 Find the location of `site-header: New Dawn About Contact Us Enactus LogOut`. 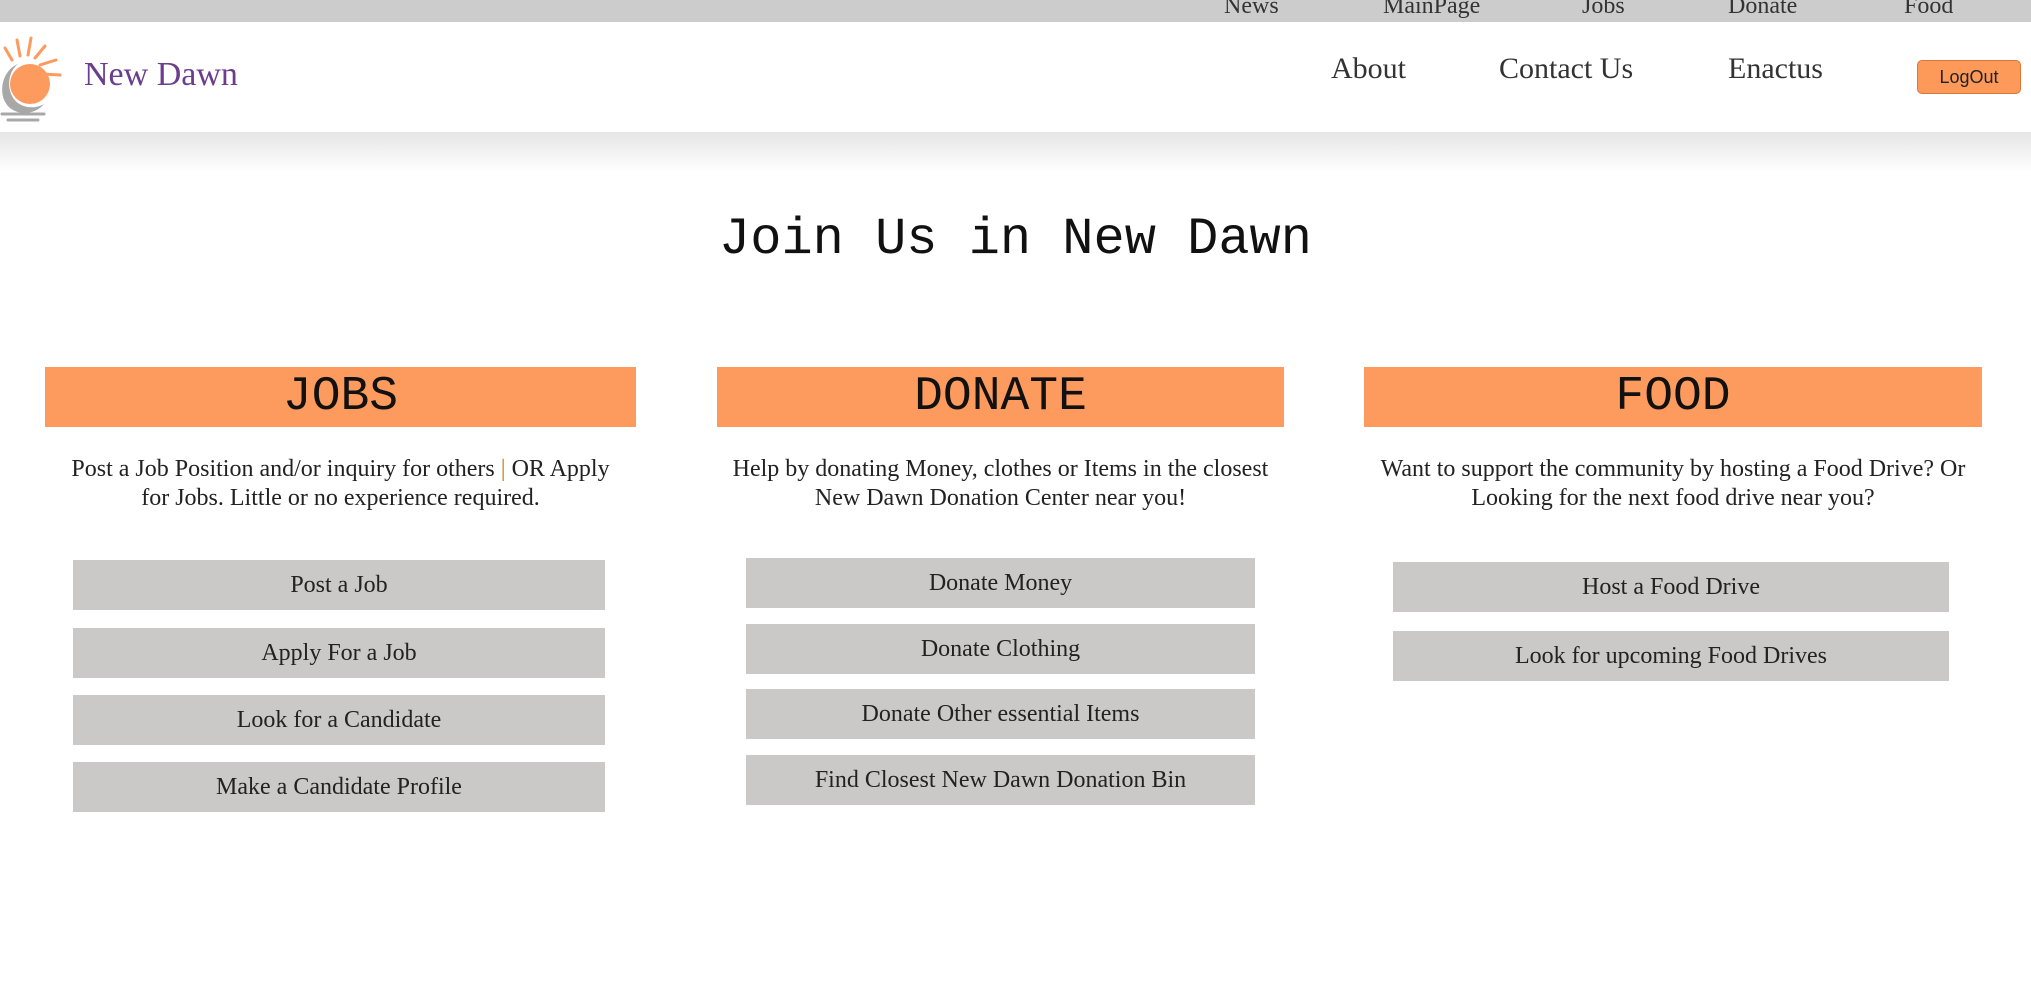

site-header: New Dawn About Contact Us Enactus LogOut is located at coordinates (1015, 77).